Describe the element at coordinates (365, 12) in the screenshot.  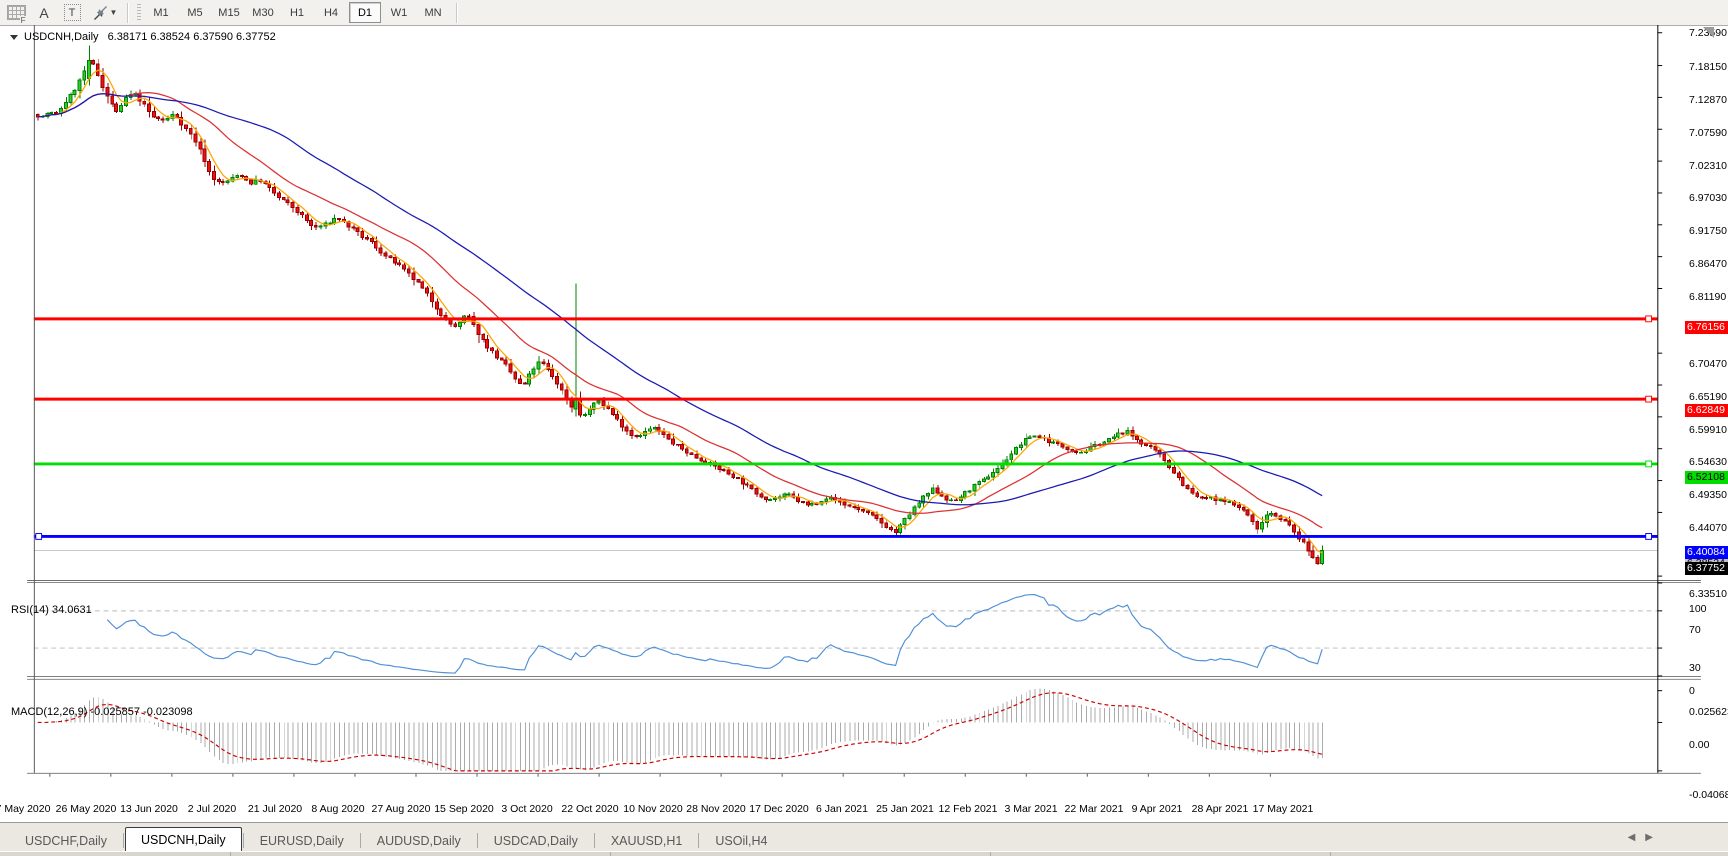
I see `timeframe-button-D1: D1` at that location.